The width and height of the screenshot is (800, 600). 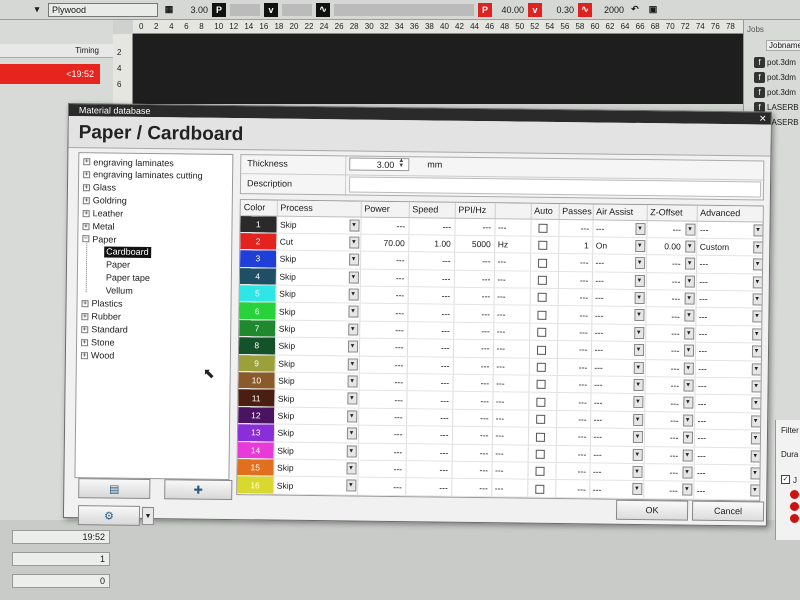 I want to click on process-select: Cut ▼, so click(x=318, y=242).